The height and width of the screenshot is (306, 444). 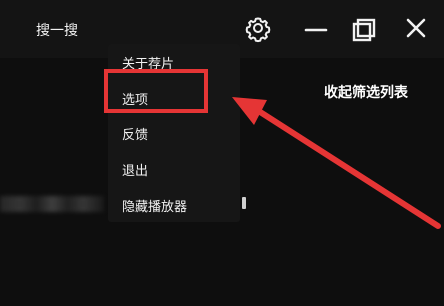 What do you see at coordinates (52, 204) in the screenshot?
I see `blurred-text` at bounding box center [52, 204].